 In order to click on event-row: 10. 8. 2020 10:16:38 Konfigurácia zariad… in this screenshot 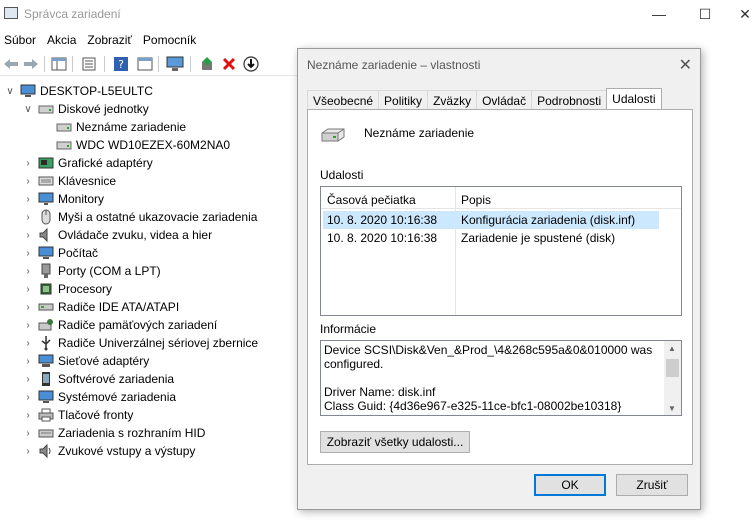, I will do `click(491, 220)`.